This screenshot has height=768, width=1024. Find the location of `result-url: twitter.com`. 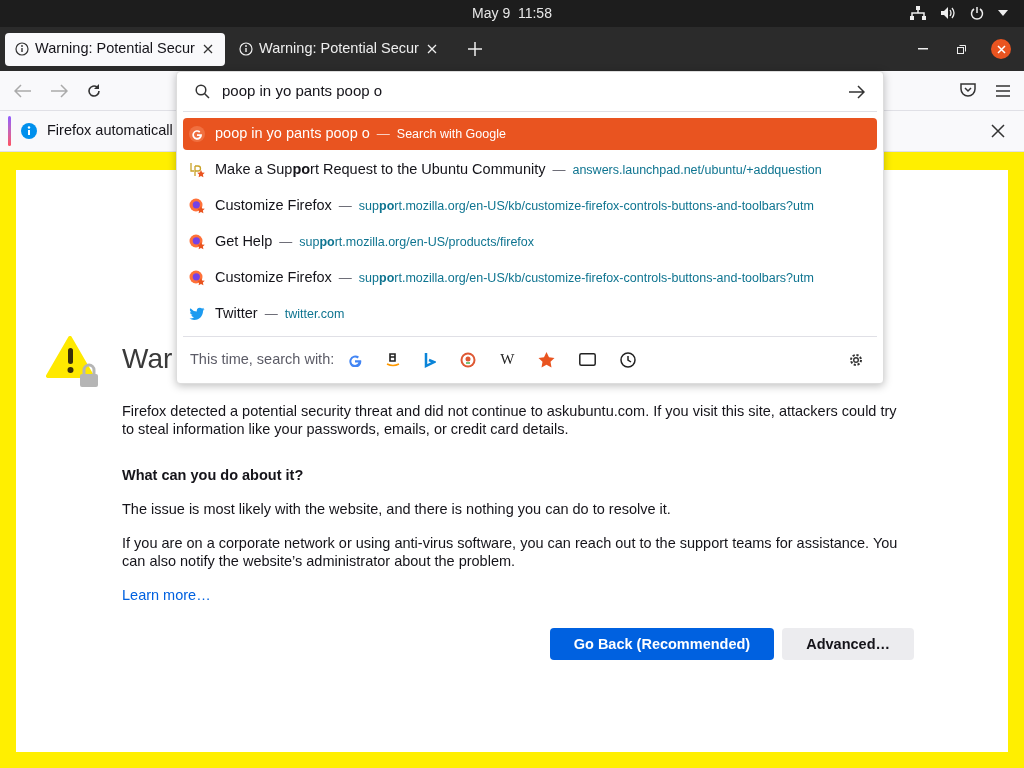

result-url: twitter.com is located at coordinates (314, 314).